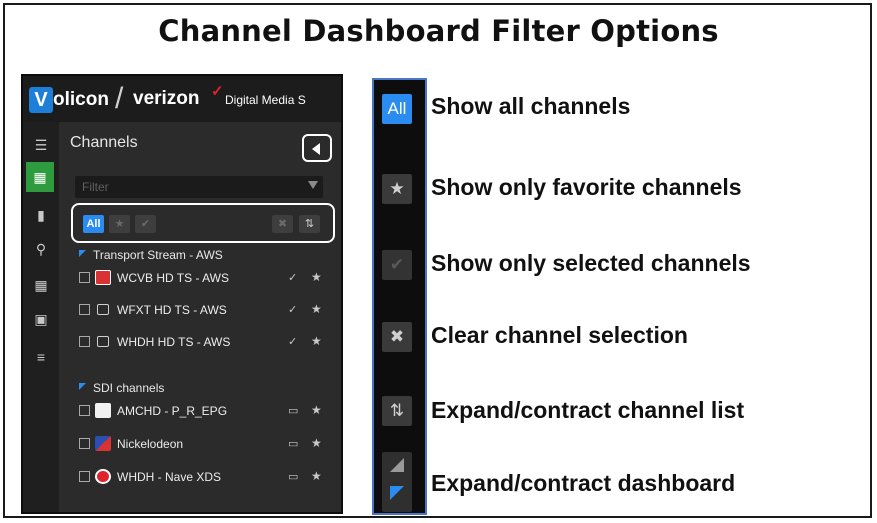  Describe the element at coordinates (438, 31) in the screenshot. I see `page-title: Channel Dashboard Filter Options` at that location.